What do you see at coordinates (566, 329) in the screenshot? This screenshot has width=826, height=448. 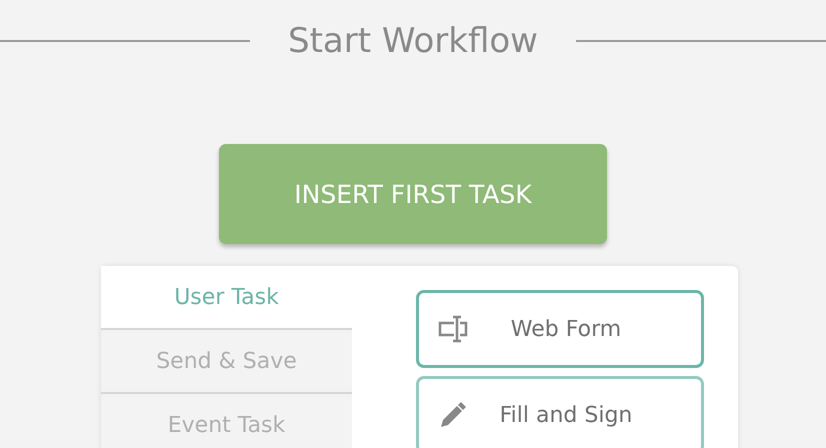 I see `option-label: Web Form` at bounding box center [566, 329].